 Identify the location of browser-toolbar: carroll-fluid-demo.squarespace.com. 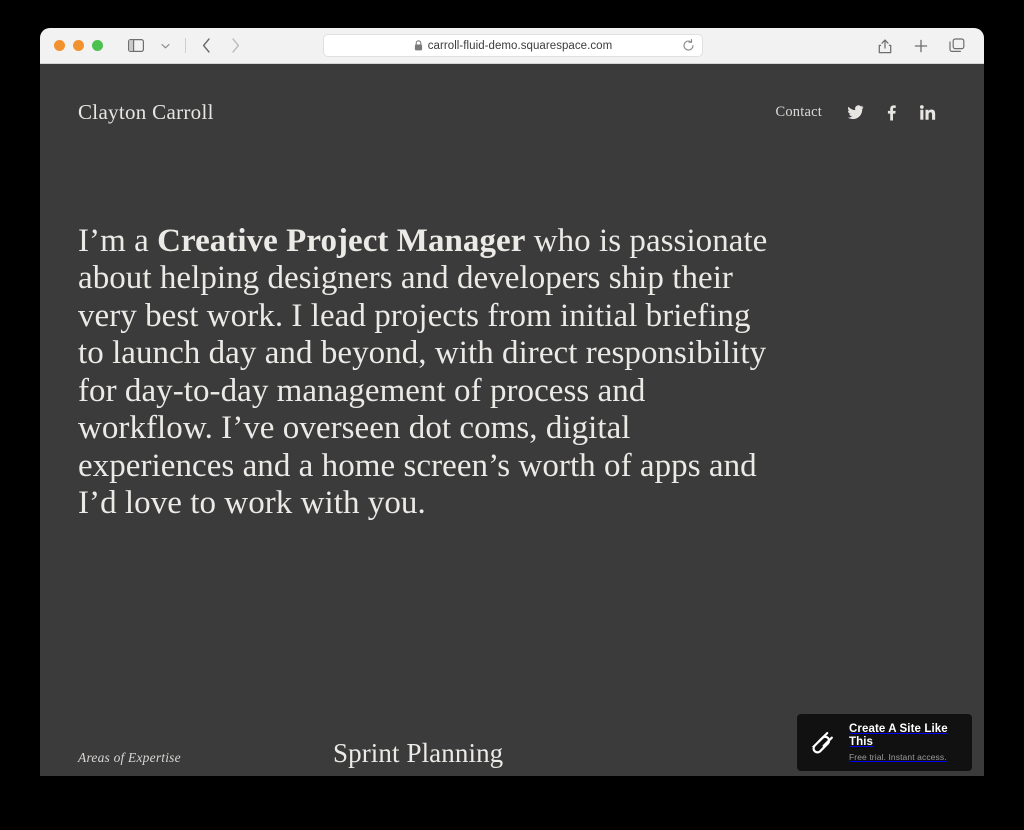
(512, 46).